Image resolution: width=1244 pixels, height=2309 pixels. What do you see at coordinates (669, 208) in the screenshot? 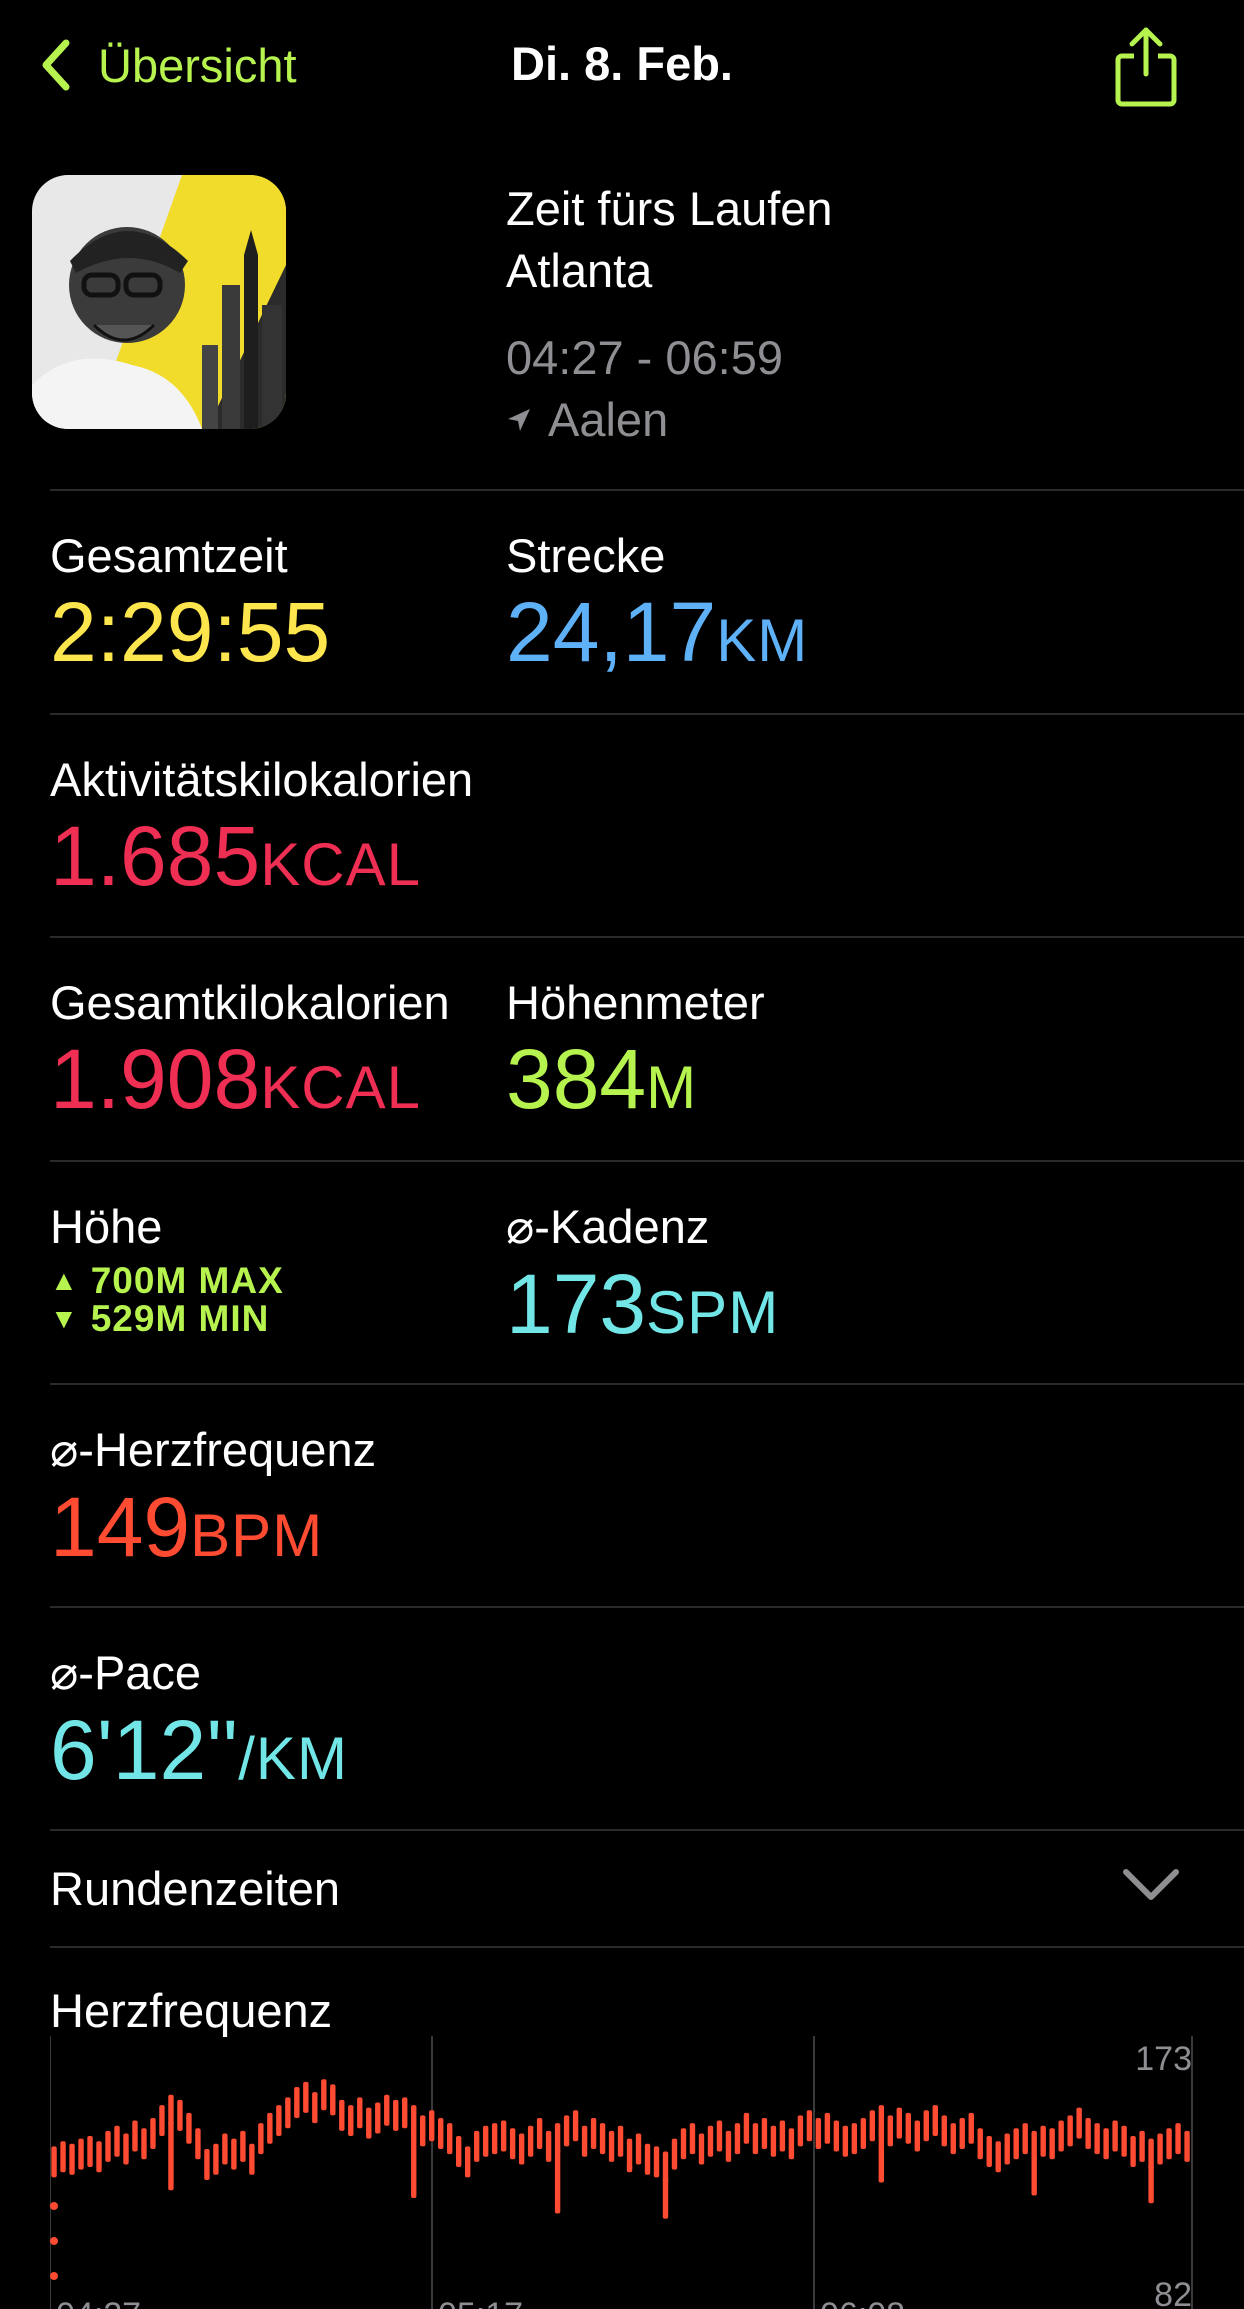
I see `workout-title-line1: Zeit fürs Laufen` at bounding box center [669, 208].